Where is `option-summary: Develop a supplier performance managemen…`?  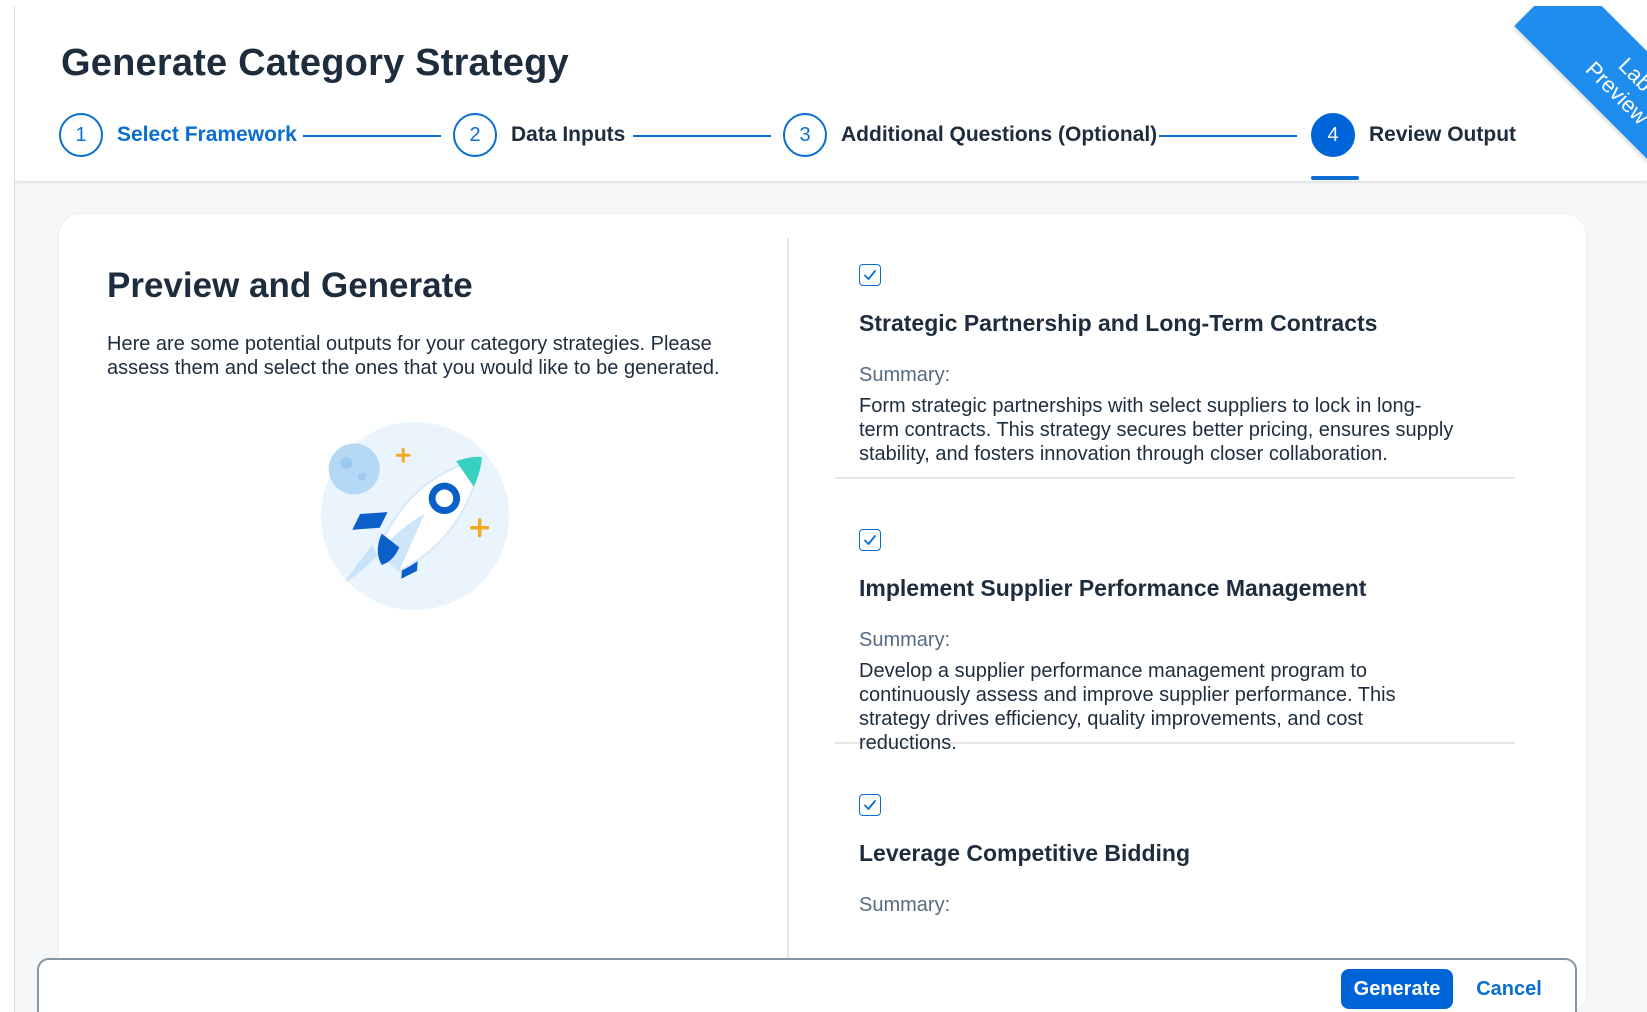
option-summary: Develop a supplier performance managemen… is located at coordinates (1127, 707).